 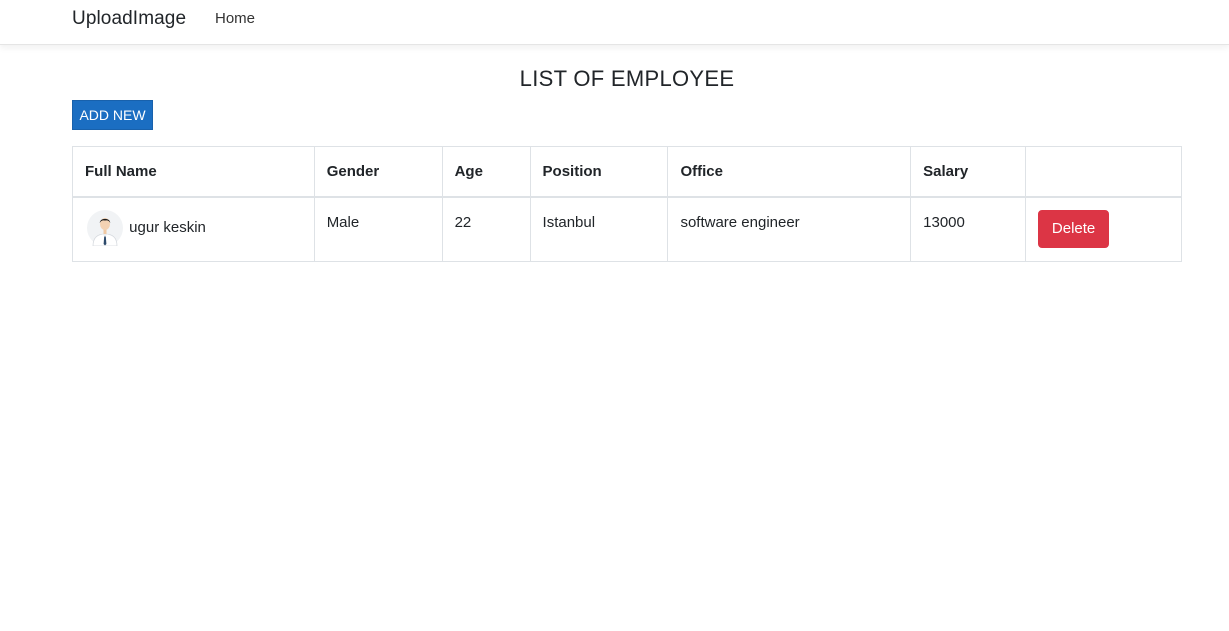 What do you see at coordinates (235, 18) in the screenshot?
I see `nav-link-home: Home` at bounding box center [235, 18].